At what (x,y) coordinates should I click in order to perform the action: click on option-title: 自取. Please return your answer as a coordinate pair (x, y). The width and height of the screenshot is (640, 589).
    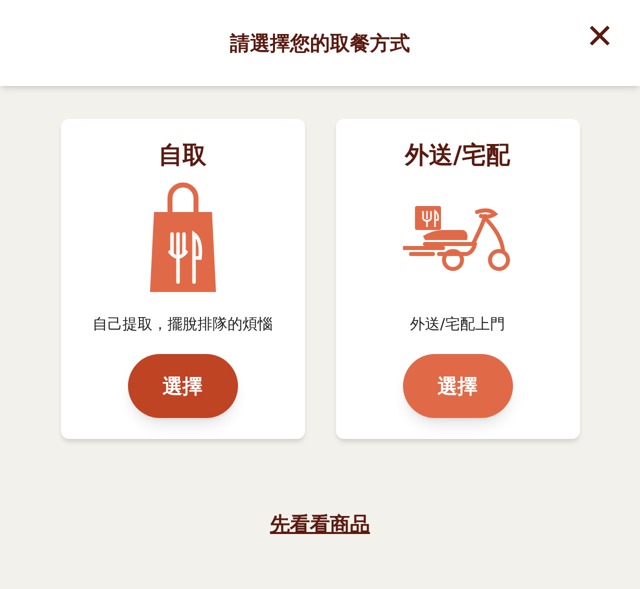
    Looking at the image, I should click on (182, 155).